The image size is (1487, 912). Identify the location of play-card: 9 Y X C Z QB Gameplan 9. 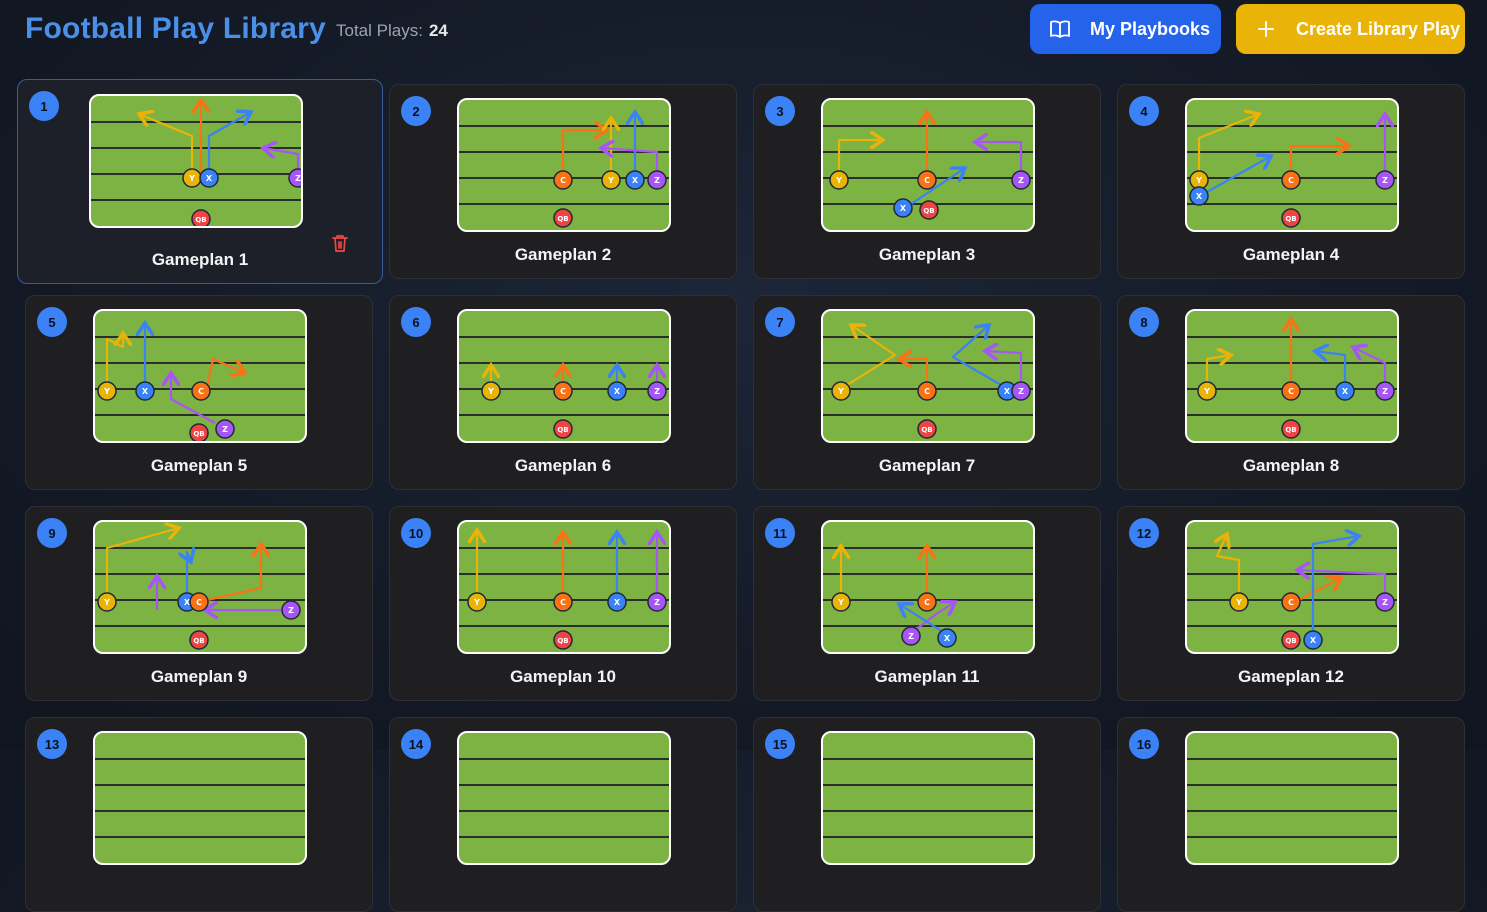
(199, 603).